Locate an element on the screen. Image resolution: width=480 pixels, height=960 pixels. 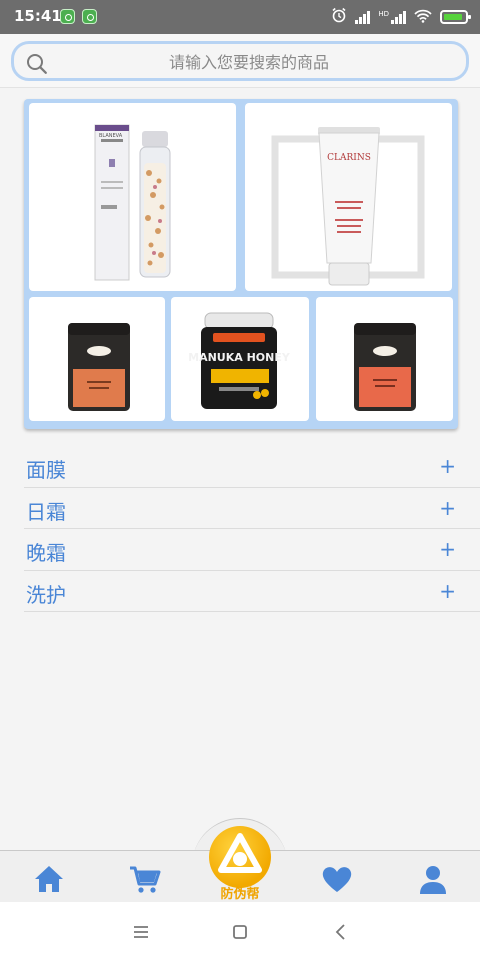
alarm-icon is located at coordinates (339, 17).